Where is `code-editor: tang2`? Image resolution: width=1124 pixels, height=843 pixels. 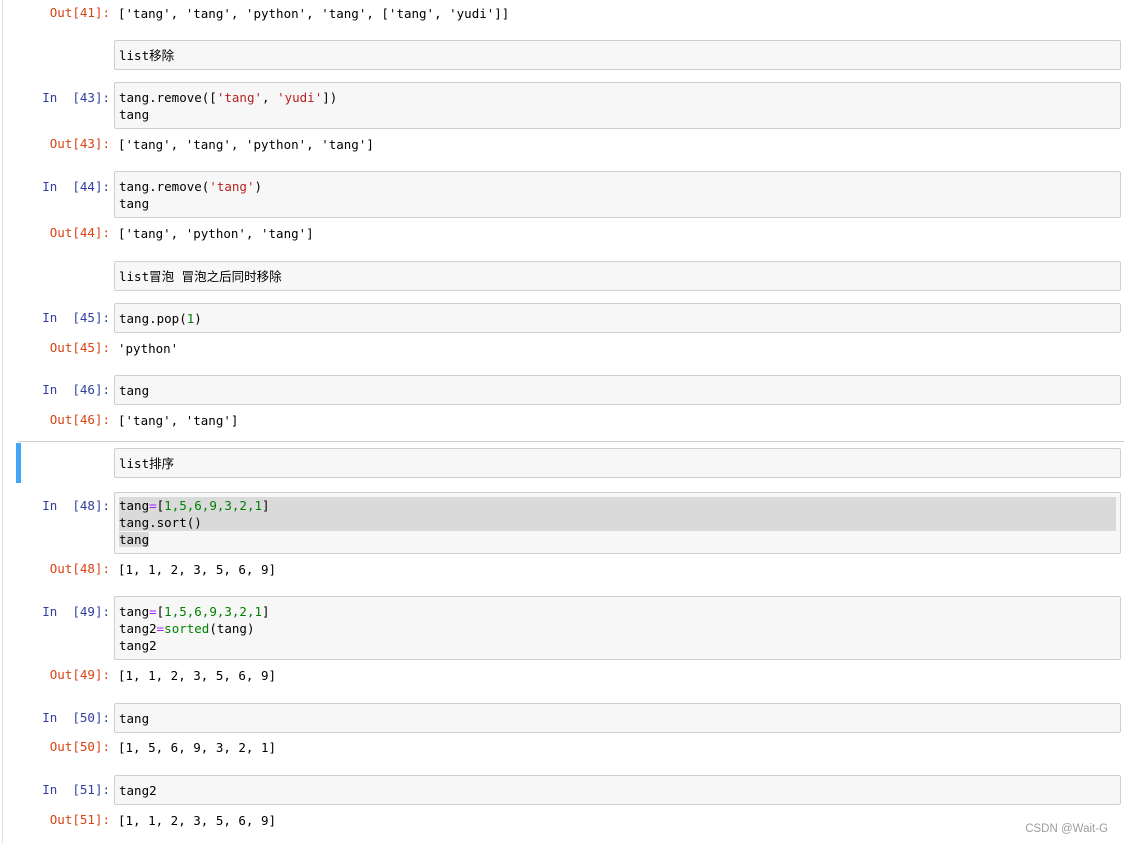 code-editor: tang2 is located at coordinates (617, 790).